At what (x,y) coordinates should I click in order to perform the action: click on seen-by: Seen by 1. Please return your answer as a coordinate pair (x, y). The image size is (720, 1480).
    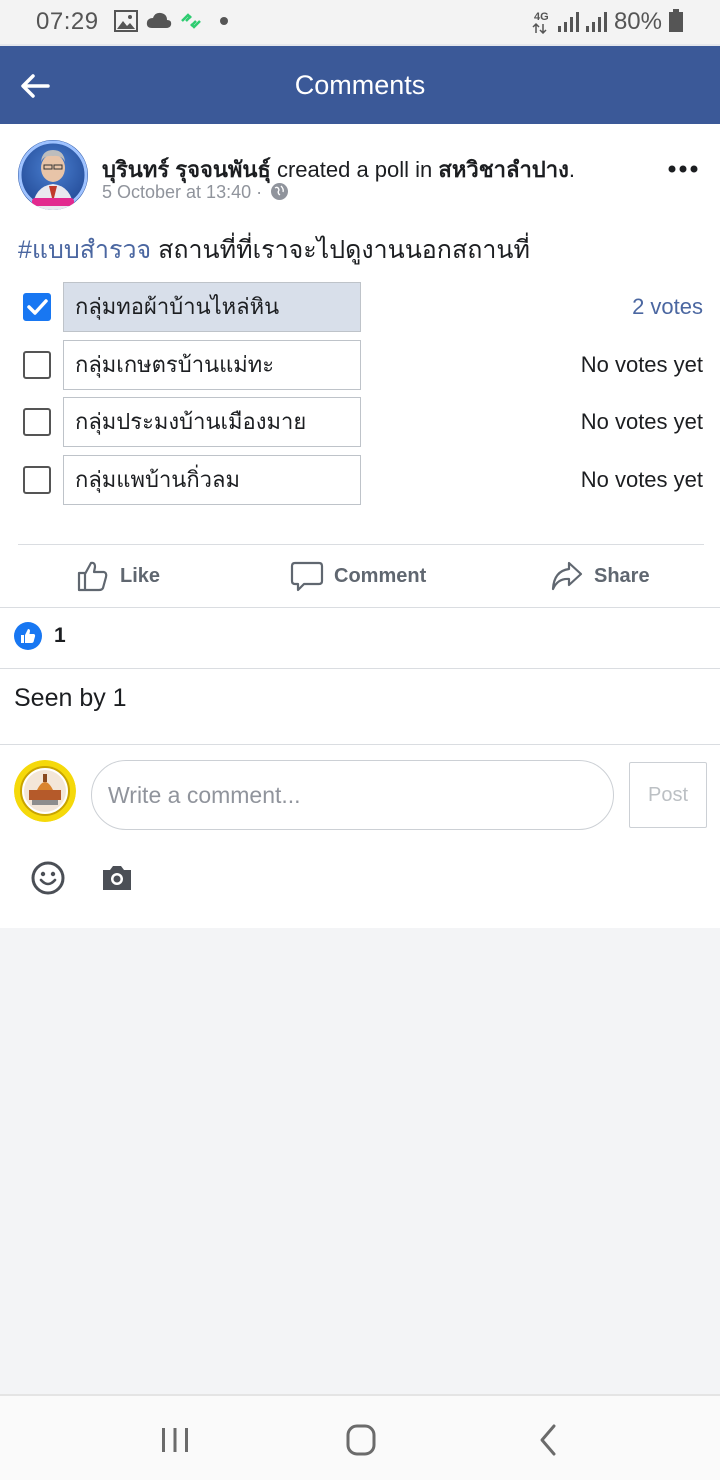
    Looking at the image, I should click on (70, 698).